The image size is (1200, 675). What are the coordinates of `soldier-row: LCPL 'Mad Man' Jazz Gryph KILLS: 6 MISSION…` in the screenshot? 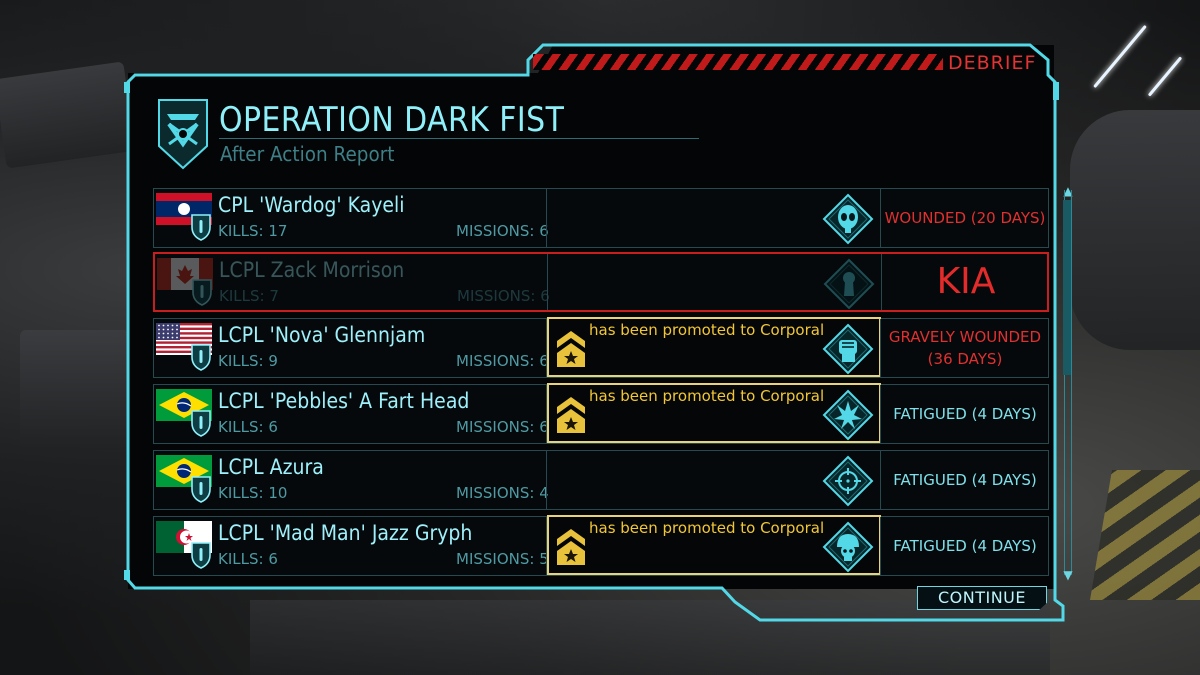 It's located at (601, 545).